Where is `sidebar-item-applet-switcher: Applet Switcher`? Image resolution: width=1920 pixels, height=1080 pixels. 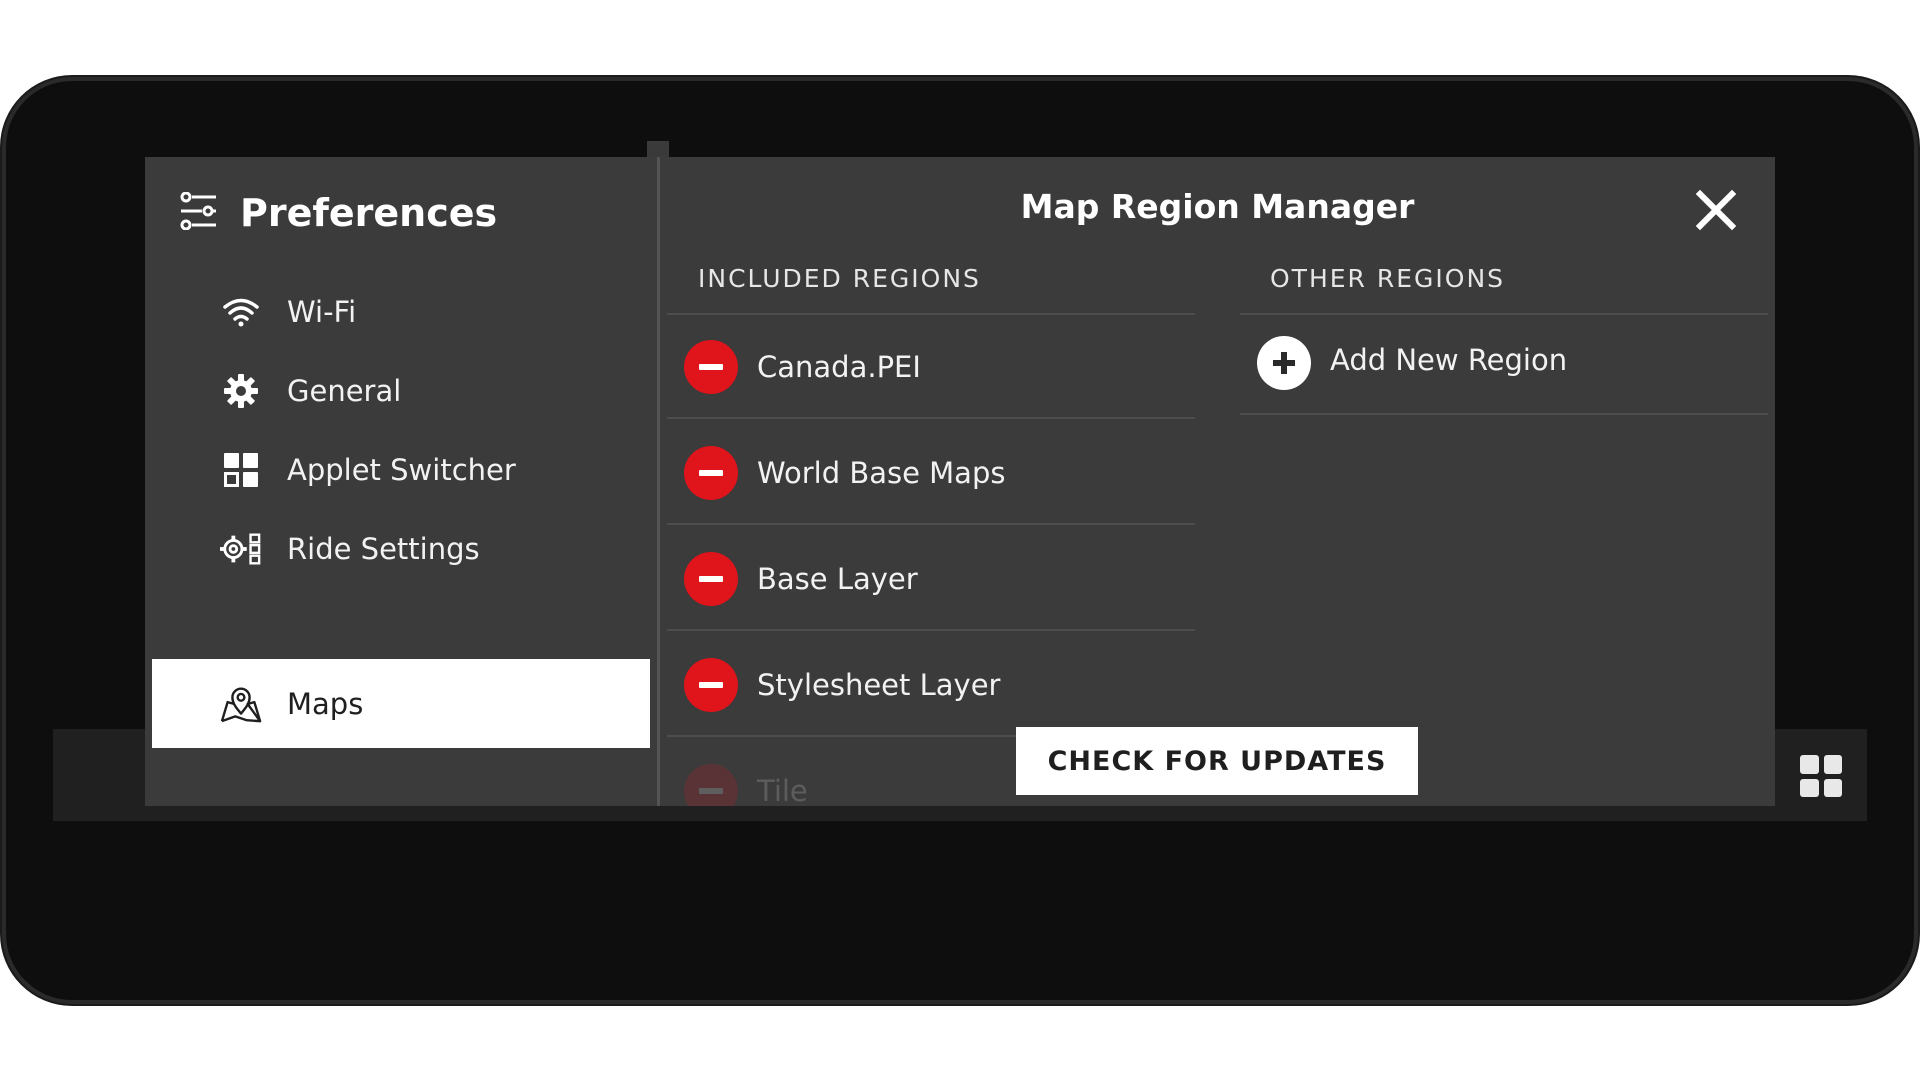 sidebar-item-applet-switcher: Applet Switcher is located at coordinates (401, 469).